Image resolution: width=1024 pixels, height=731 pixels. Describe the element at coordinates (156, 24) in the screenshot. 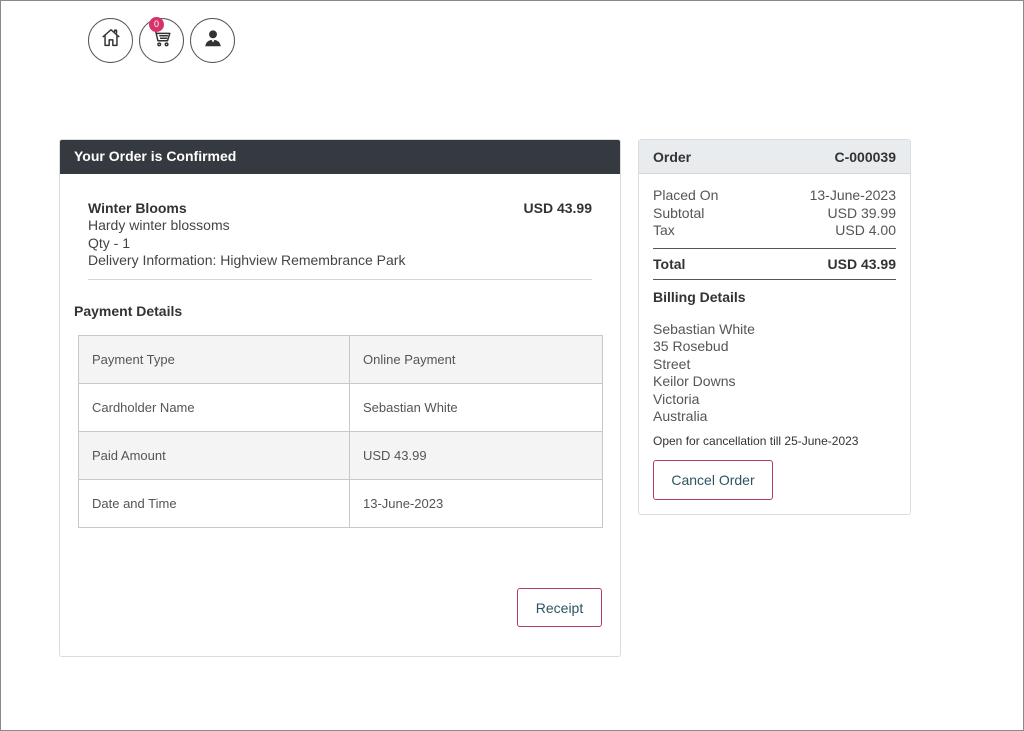

I see `cart-count-badge: 0` at that location.